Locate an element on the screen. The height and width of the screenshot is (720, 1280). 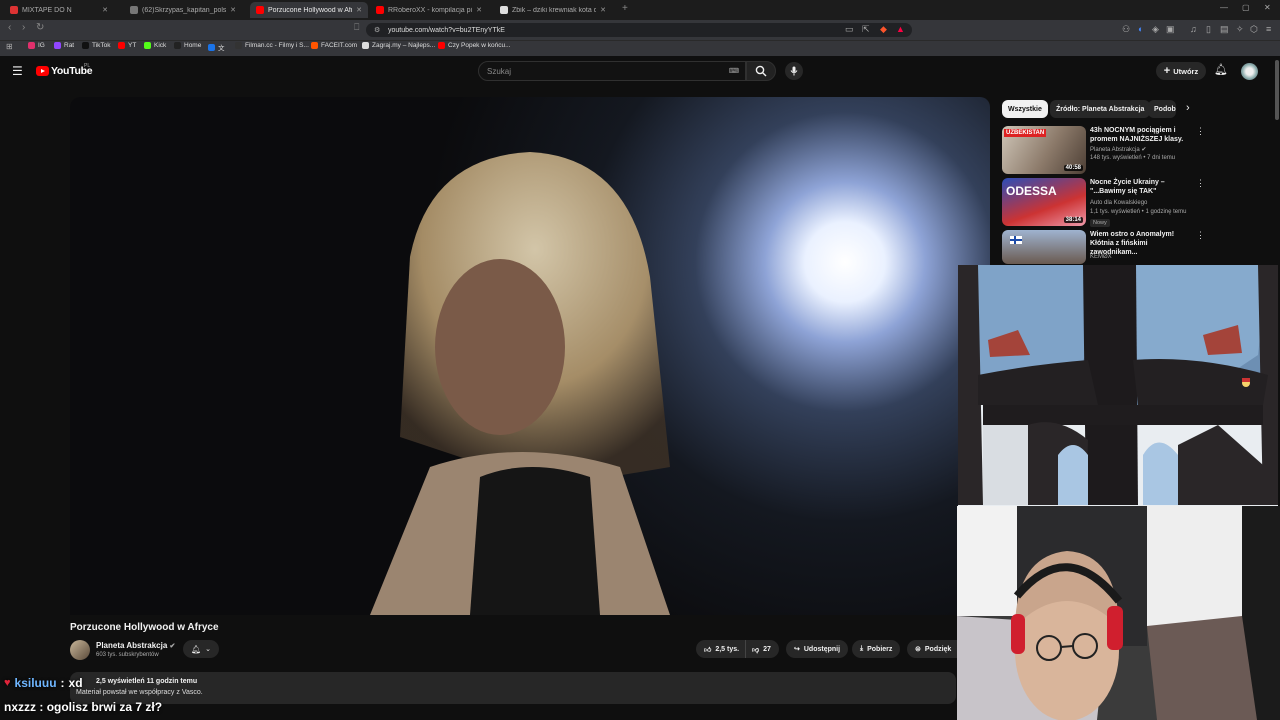
channel-avatar is located at coordinates (80, 650).